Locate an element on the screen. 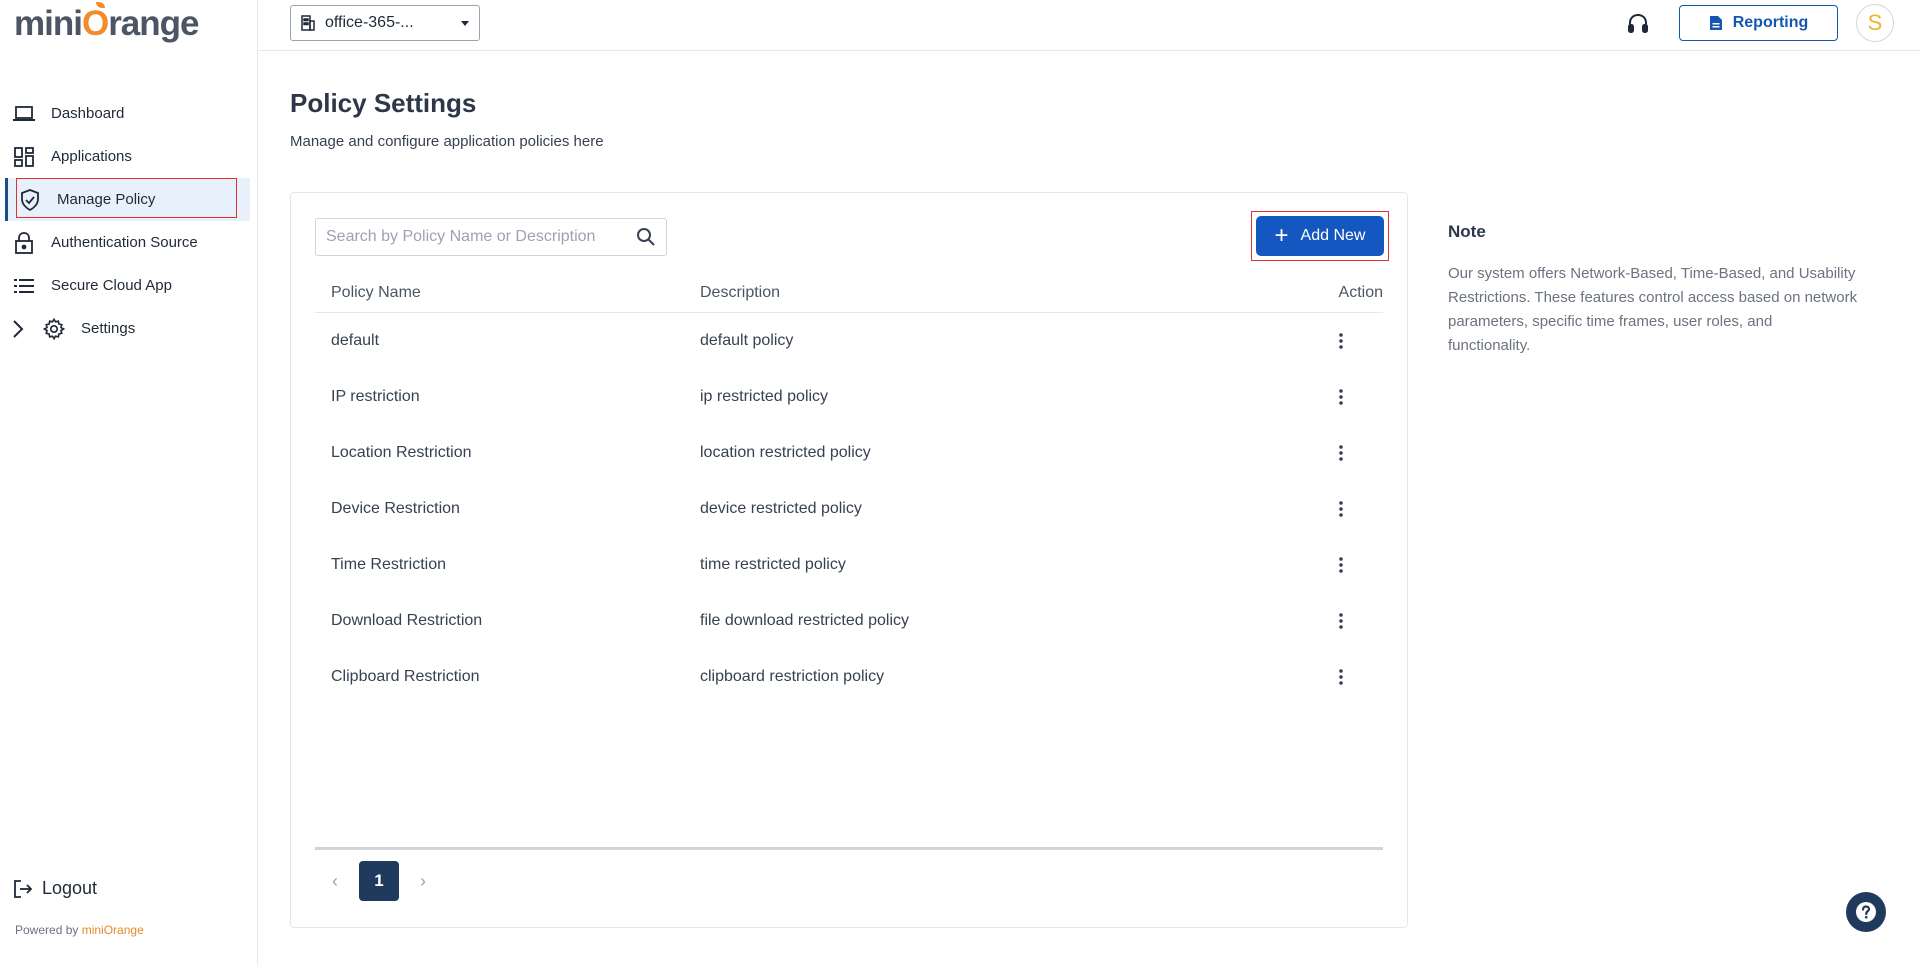 The image size is (1920, 965). gear-icon is located at coordinates (54, 329).